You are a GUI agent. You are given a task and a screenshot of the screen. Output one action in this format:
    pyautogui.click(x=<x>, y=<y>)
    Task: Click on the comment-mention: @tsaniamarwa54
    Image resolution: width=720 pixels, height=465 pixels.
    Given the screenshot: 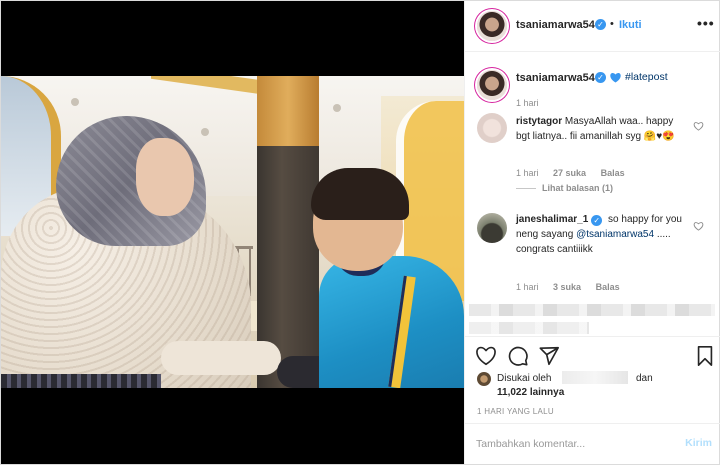 What is the action you would take?
    pyautogui.click(x=615, y=234)
    